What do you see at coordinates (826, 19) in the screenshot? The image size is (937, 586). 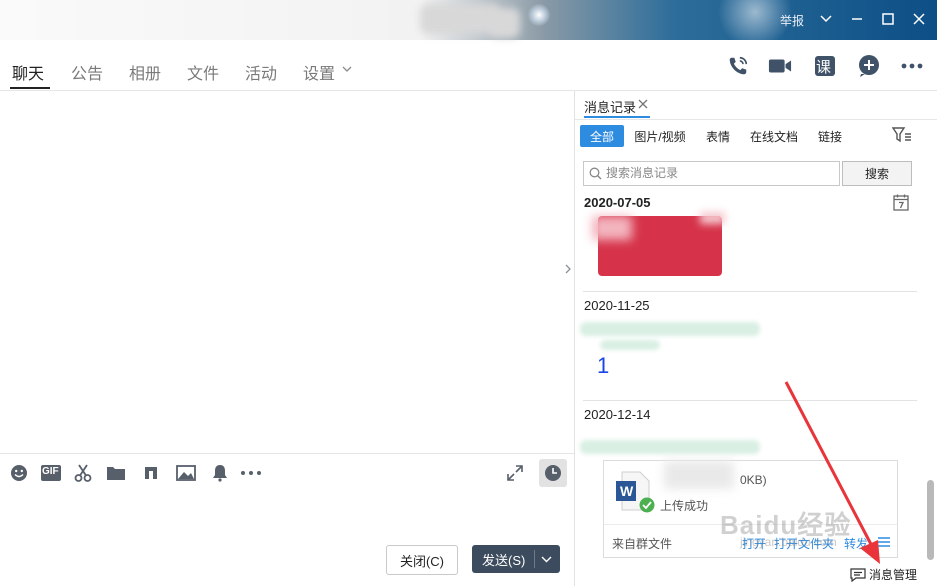 I see `dropdown-icon` at bounding box center [826, 19].